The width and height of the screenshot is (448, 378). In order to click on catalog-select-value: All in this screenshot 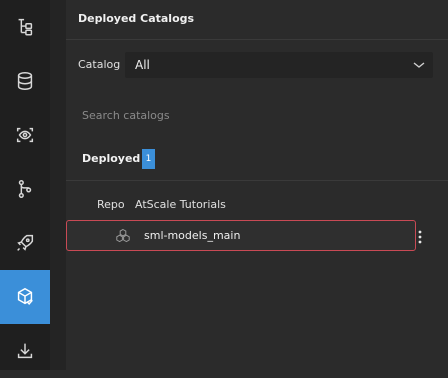, I will do `click(142, 65)`.